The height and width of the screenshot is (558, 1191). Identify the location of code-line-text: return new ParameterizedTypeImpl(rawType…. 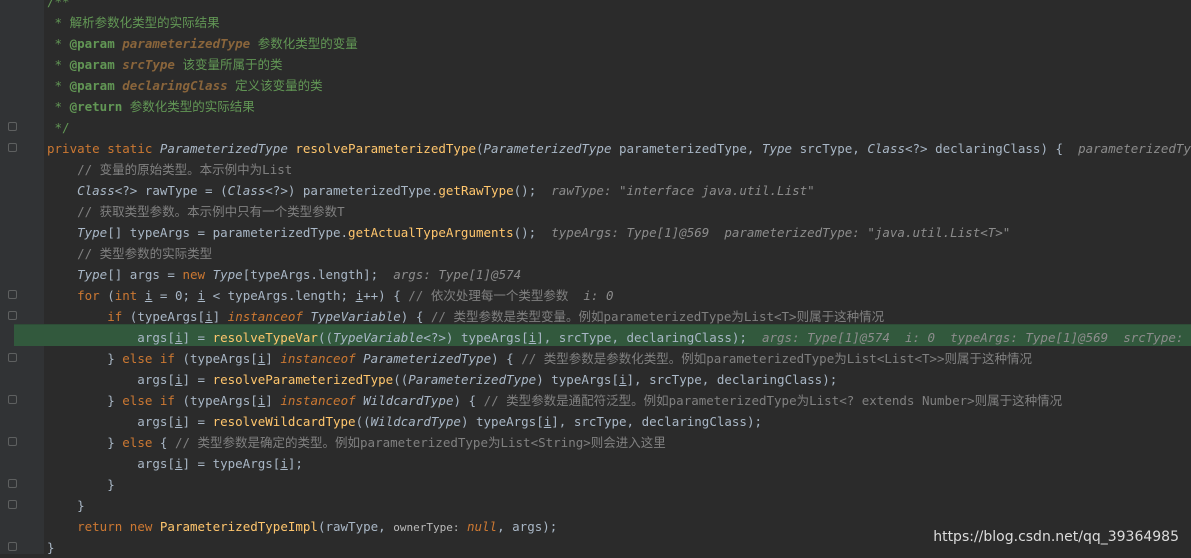
(317, 526).